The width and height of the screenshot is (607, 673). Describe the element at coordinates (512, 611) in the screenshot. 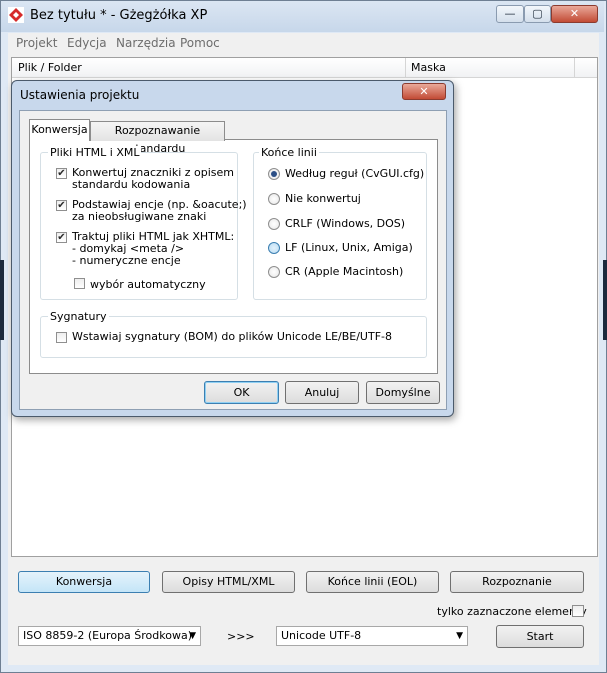

I see `only-selected-label: tylko zaznaczone elementy` at that location.